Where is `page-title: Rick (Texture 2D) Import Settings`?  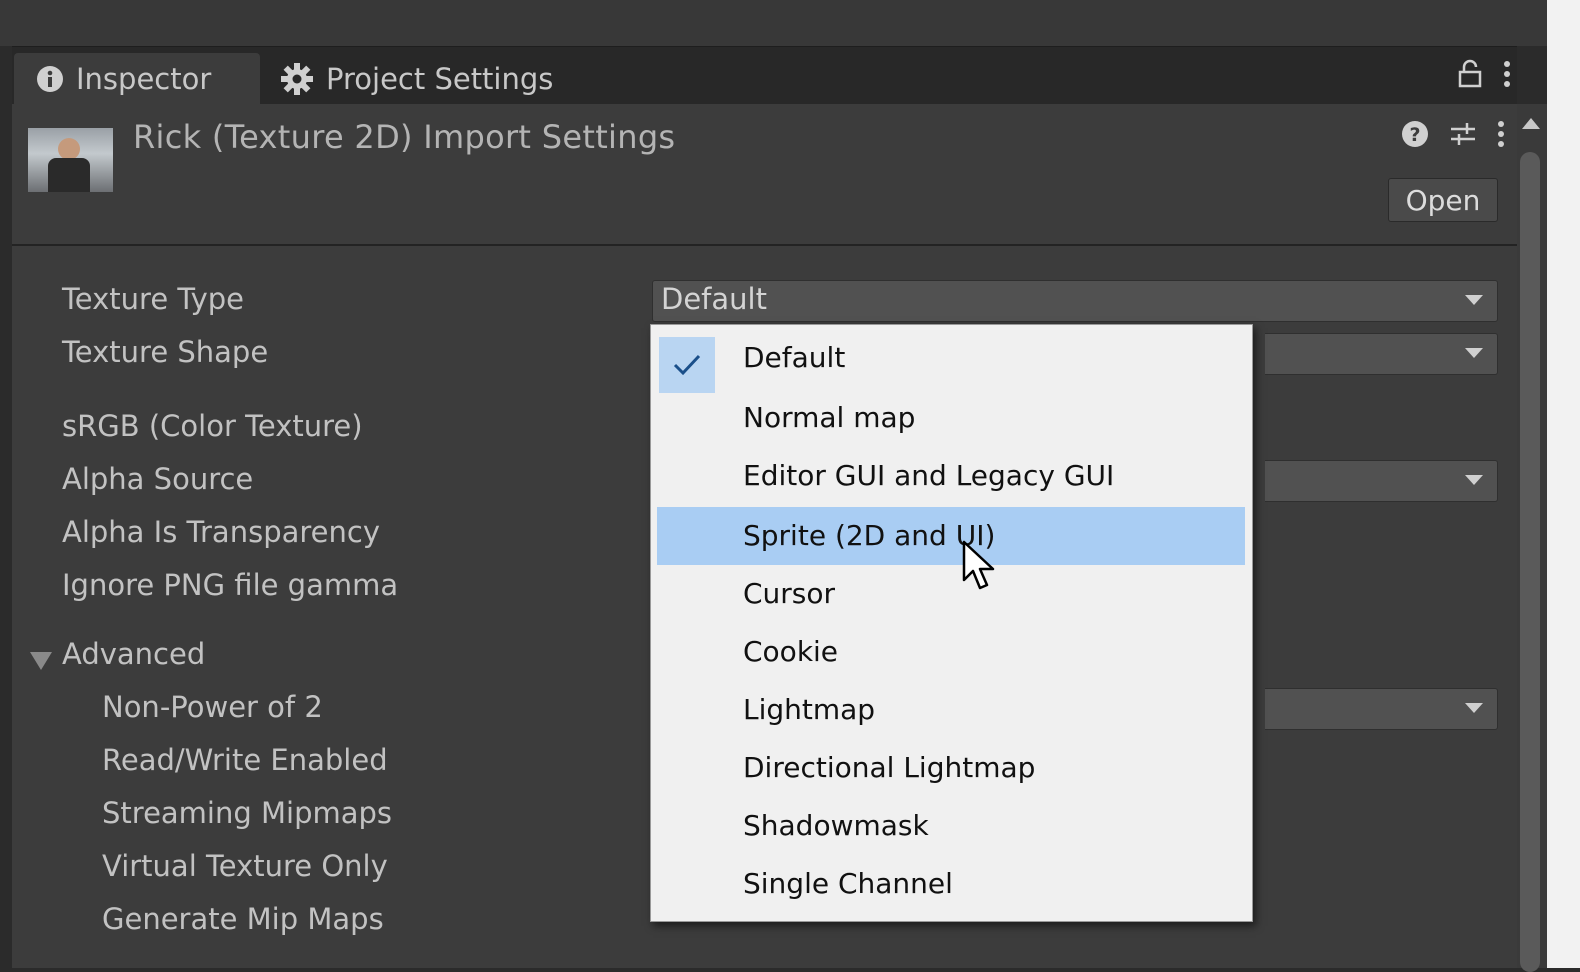
page-title: Rick (Texture 2D) Import Settings is located at coordinates (404, 137).